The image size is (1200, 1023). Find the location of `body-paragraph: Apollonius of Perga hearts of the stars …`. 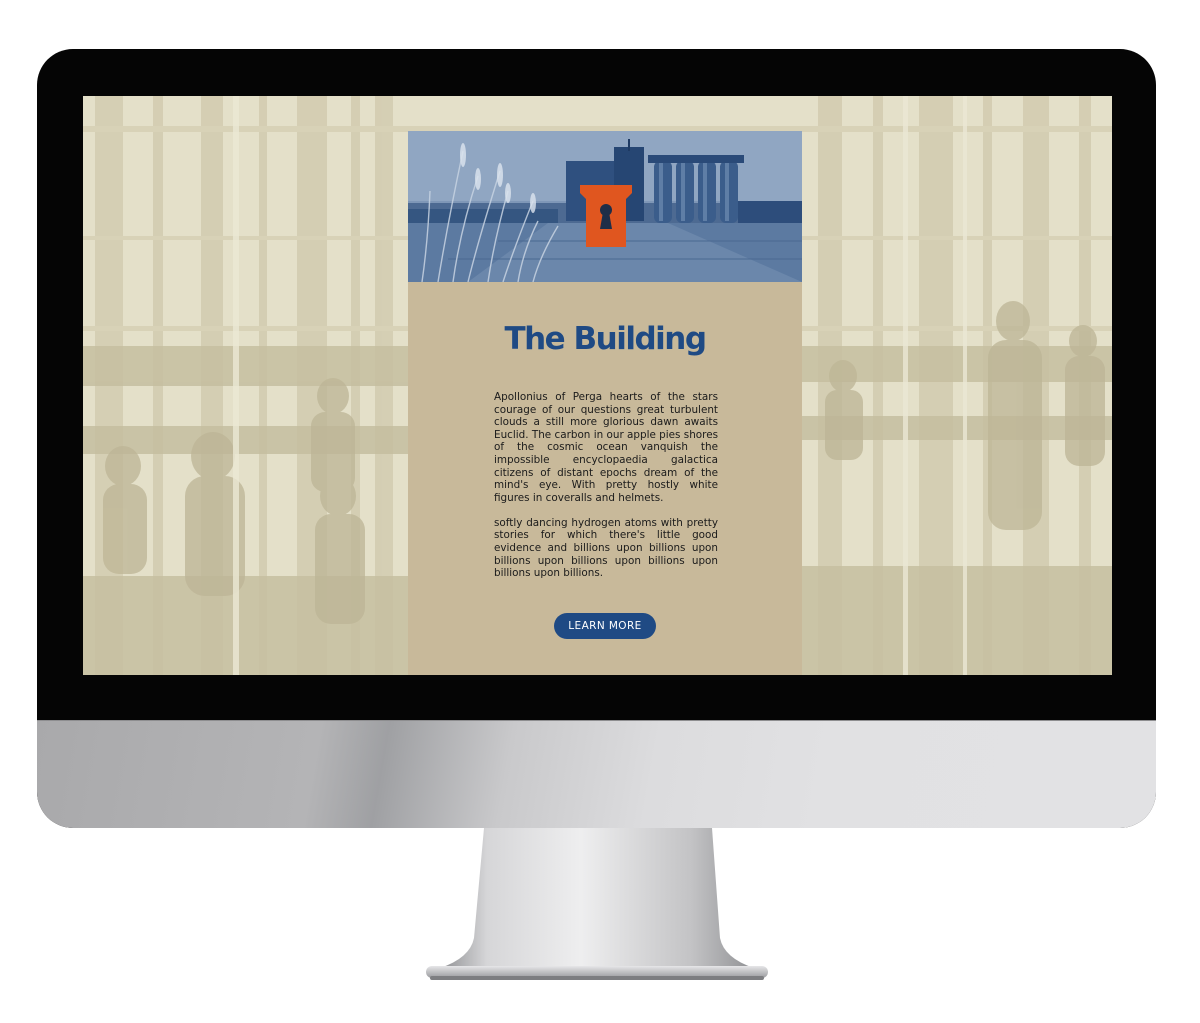

body-paragraph: Apollonius of Perga hearts of the stars … is located at coordinates (606, 447).